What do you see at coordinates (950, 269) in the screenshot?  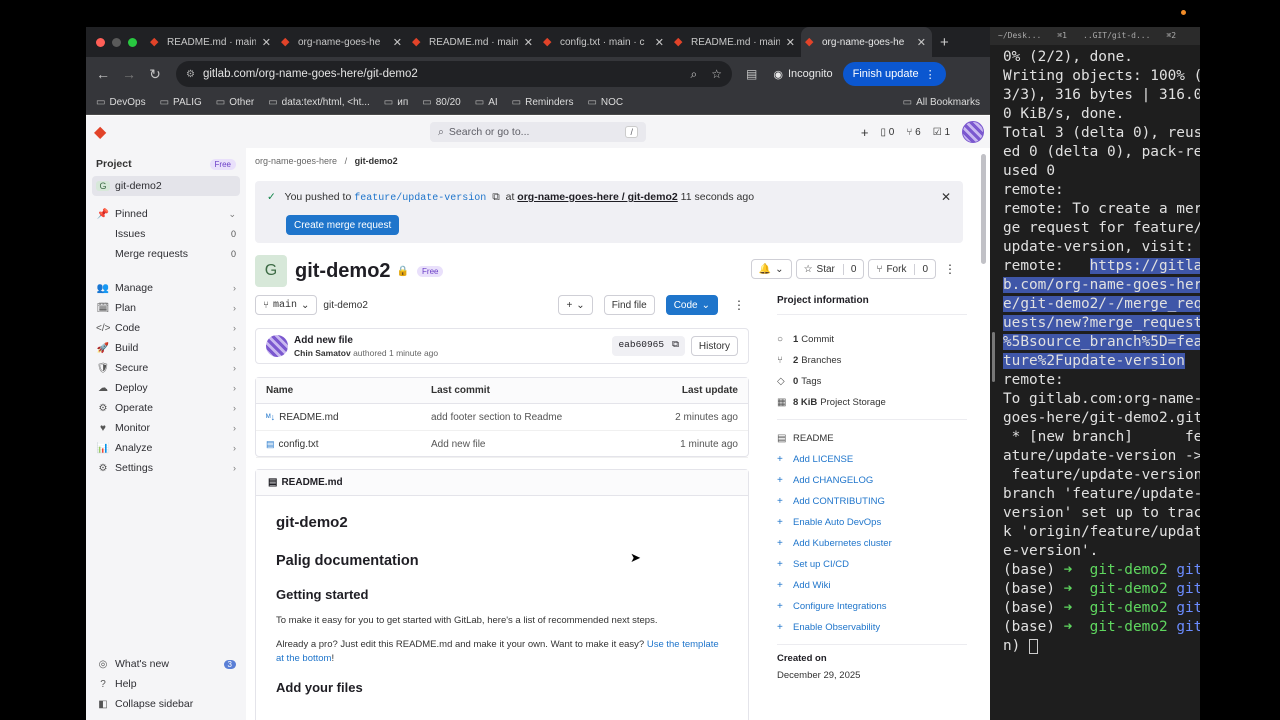 I see `more-actions-icon: ⋮` at bounding box center [950, 269].